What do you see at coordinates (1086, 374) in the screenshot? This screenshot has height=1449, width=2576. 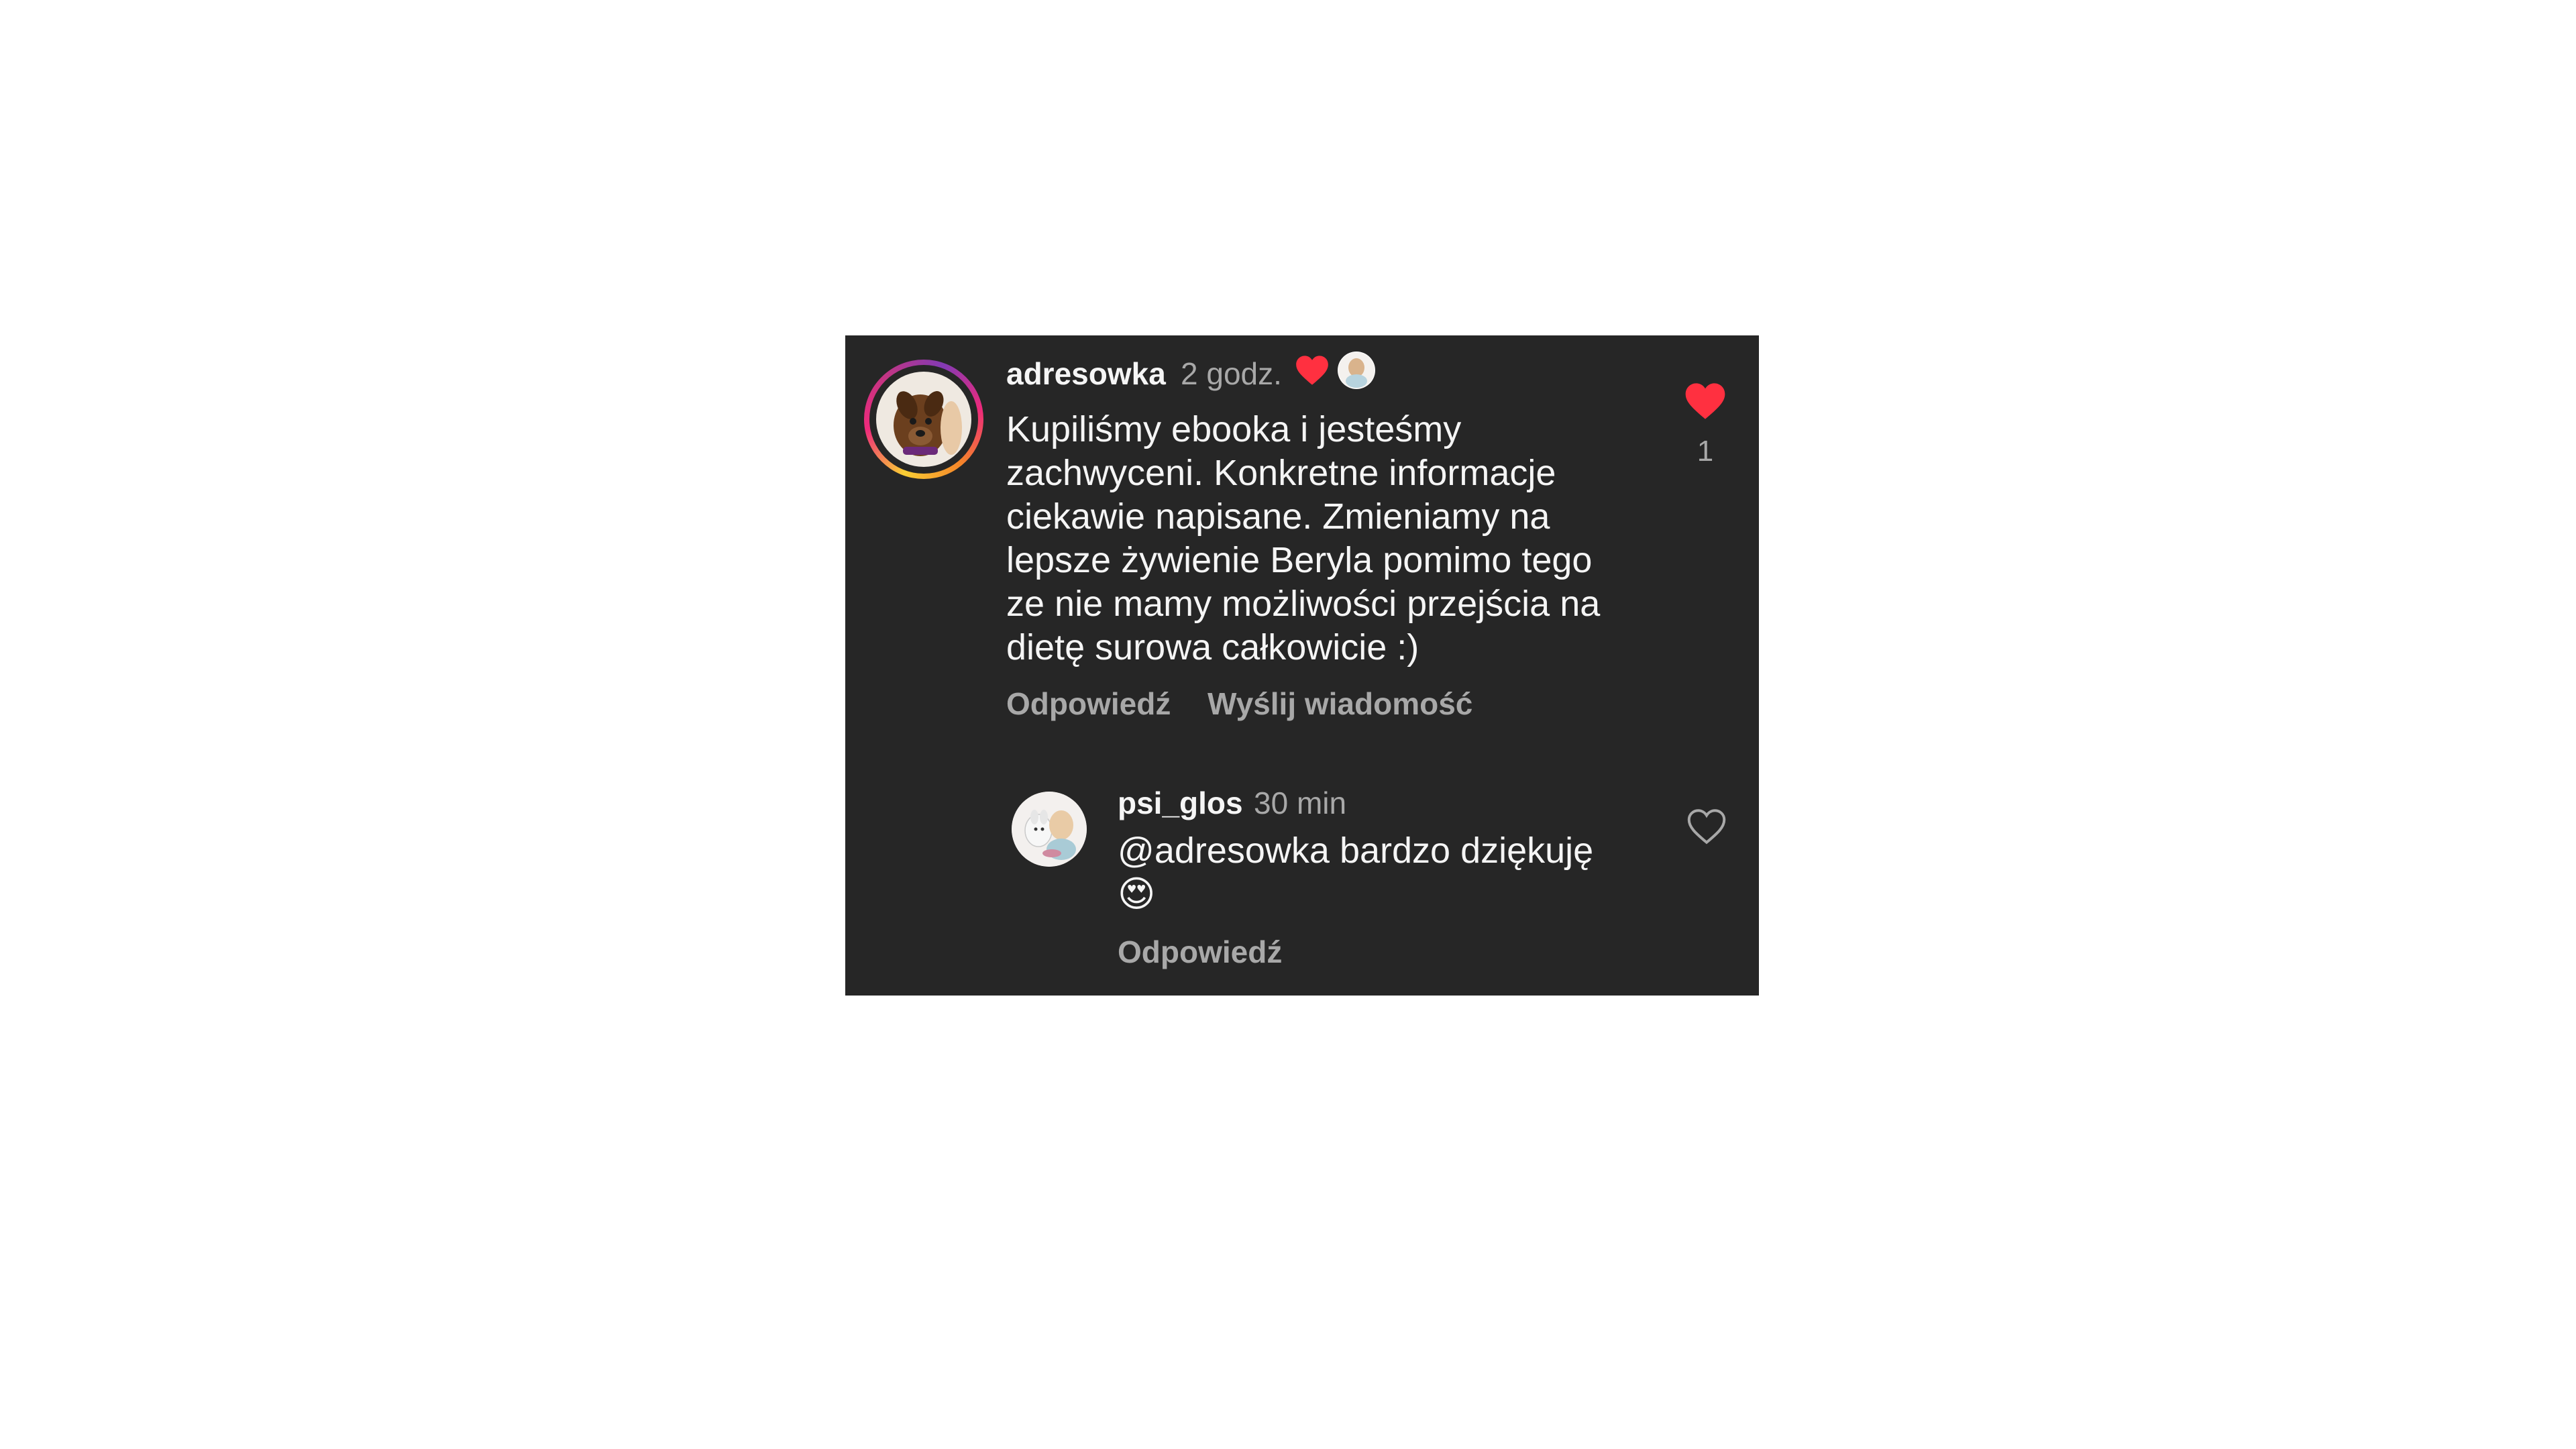 I see `comment-username: adresowka` at bounding box center [1086, 374].